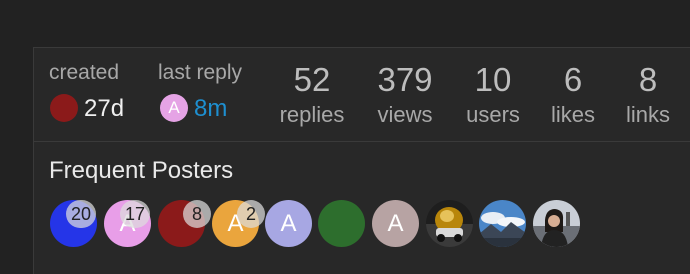  Describe the element at coordinates (135, 214) in the screenshot. I see `post-count-badge: 17` at that location.